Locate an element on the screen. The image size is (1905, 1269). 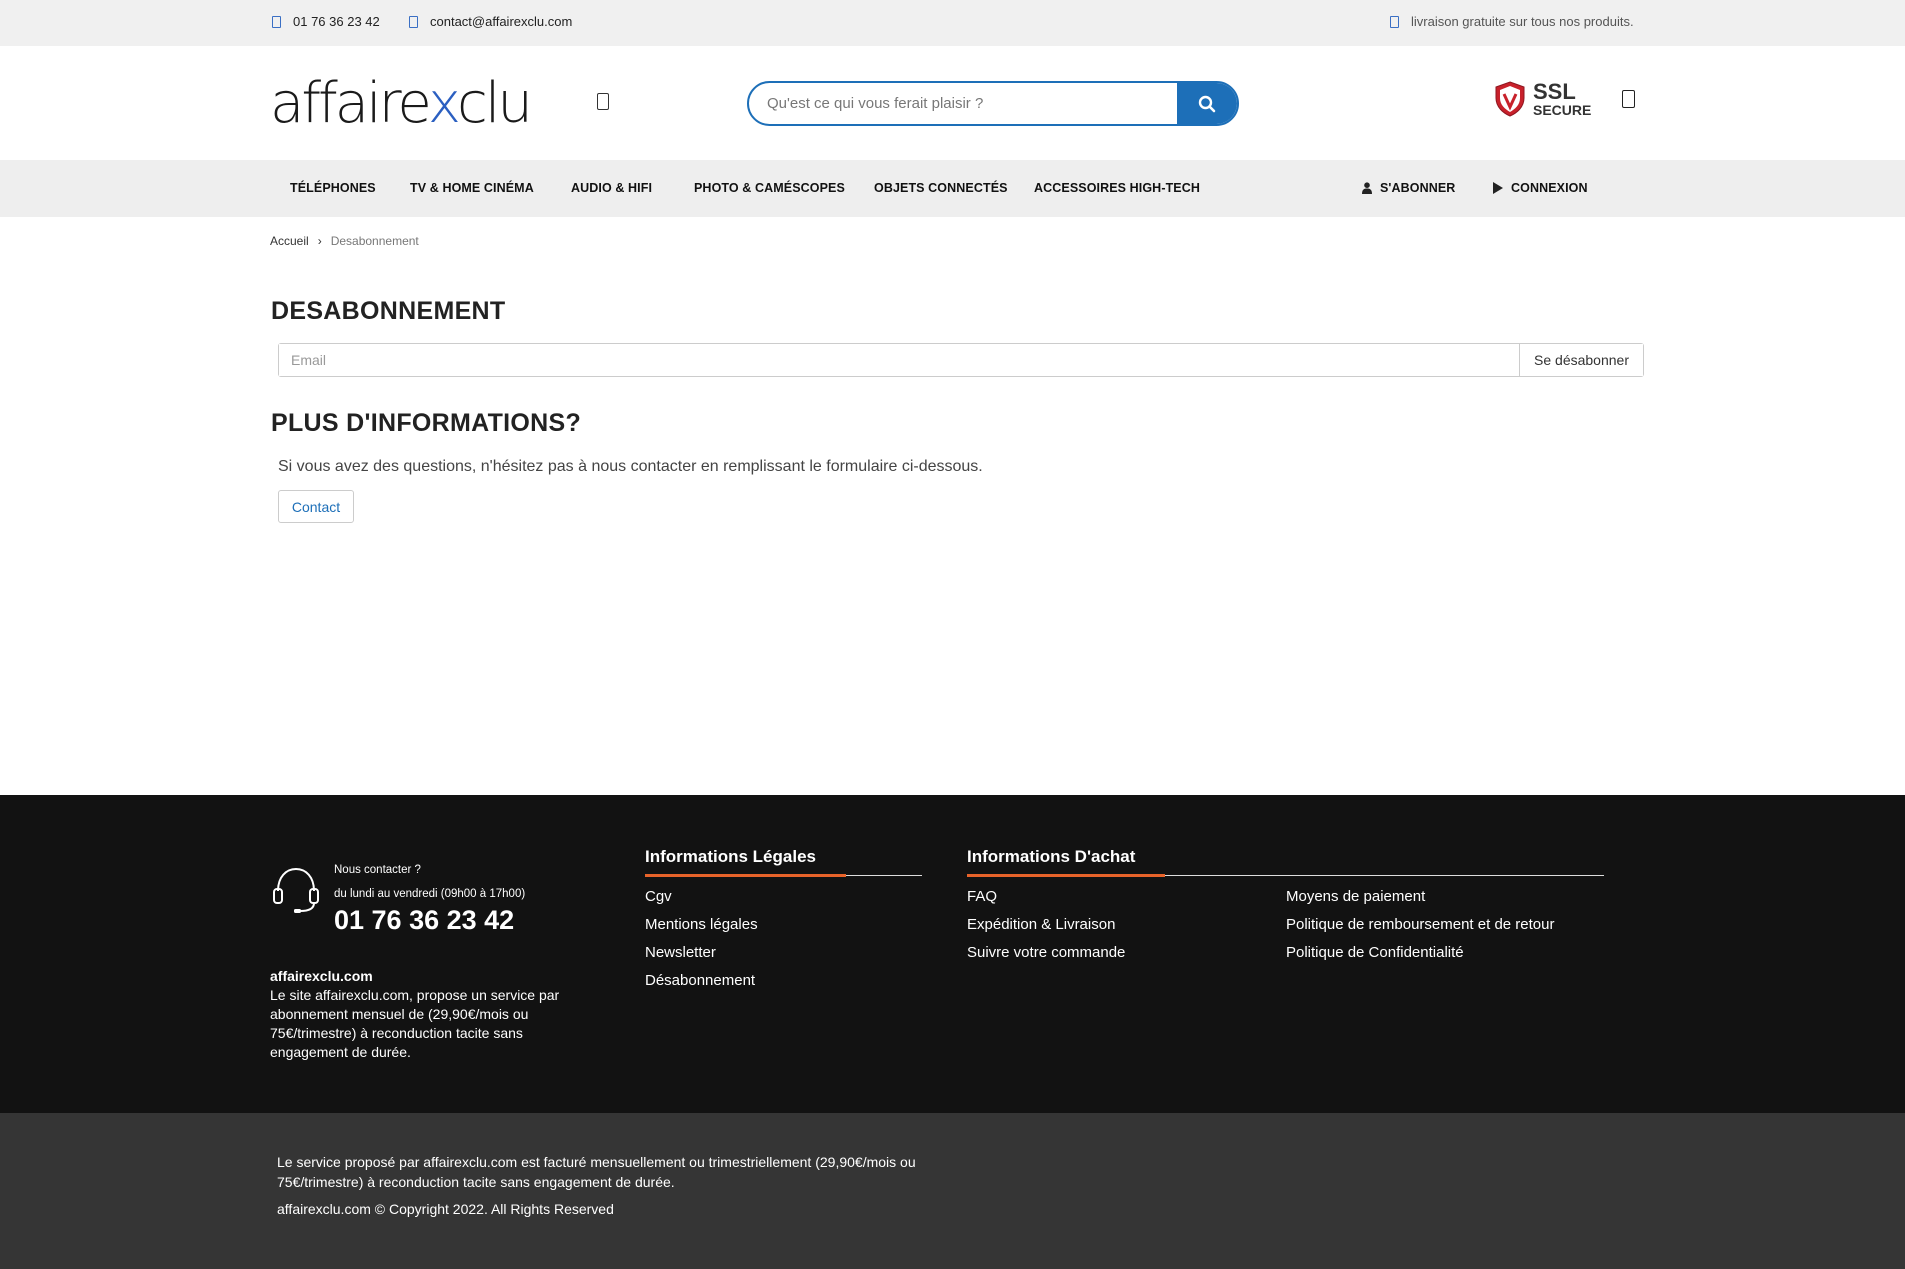
footer-link-suivi: Suivre votre commande is located at coordinates (1046, 952).